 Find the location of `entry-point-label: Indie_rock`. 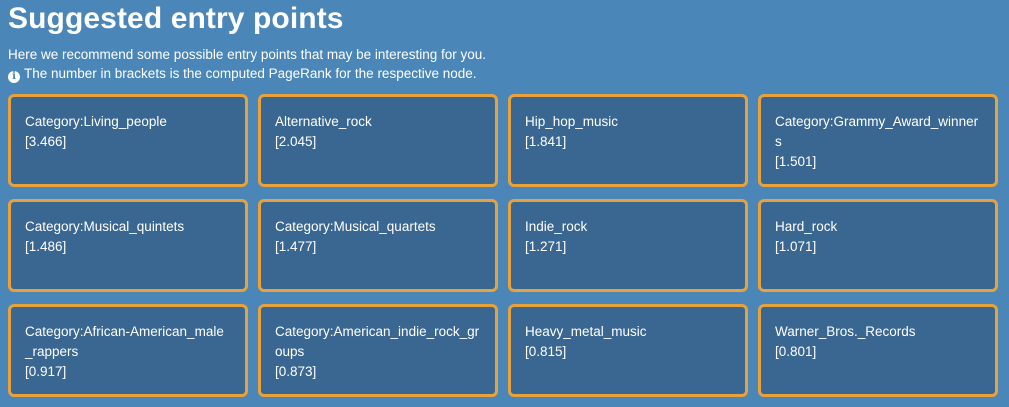

entry-point-label: Indie_rock is located at coordinates (556, 226).